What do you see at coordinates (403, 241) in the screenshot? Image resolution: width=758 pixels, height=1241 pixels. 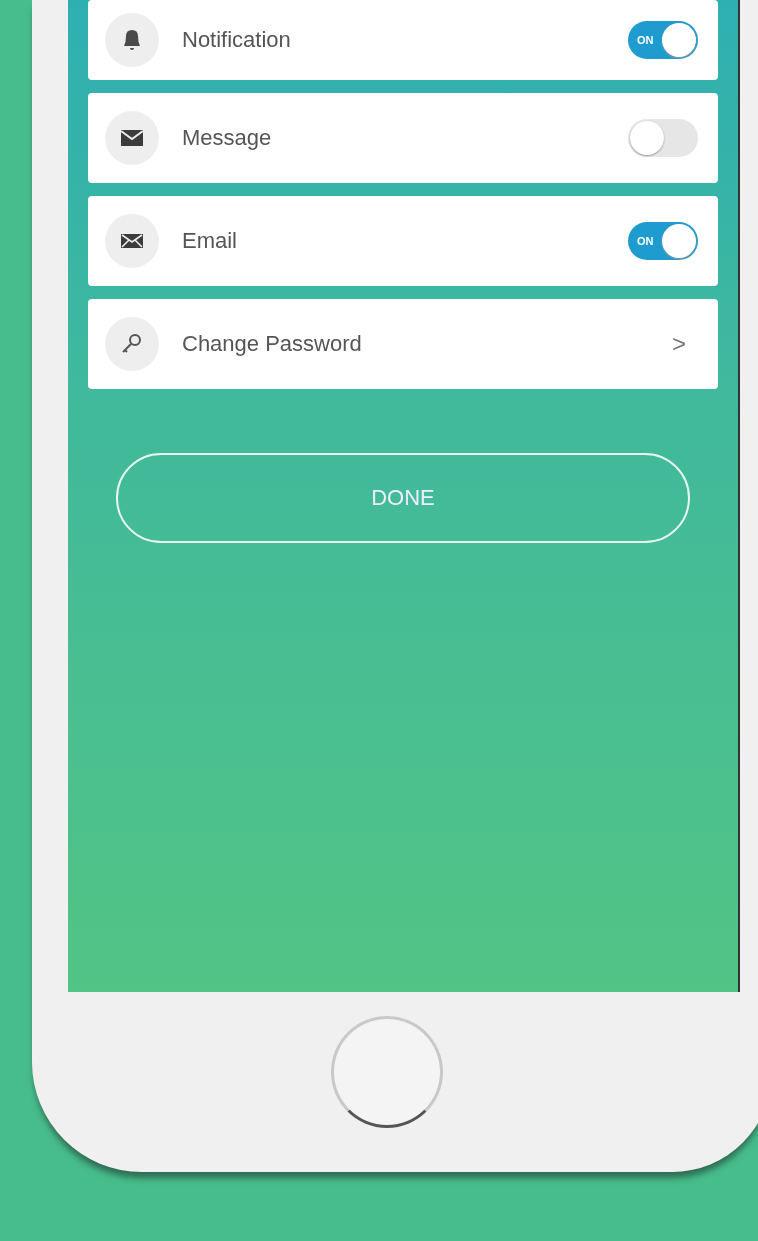 I see `settings-row: Email ON` at bounding box center [403, 241].